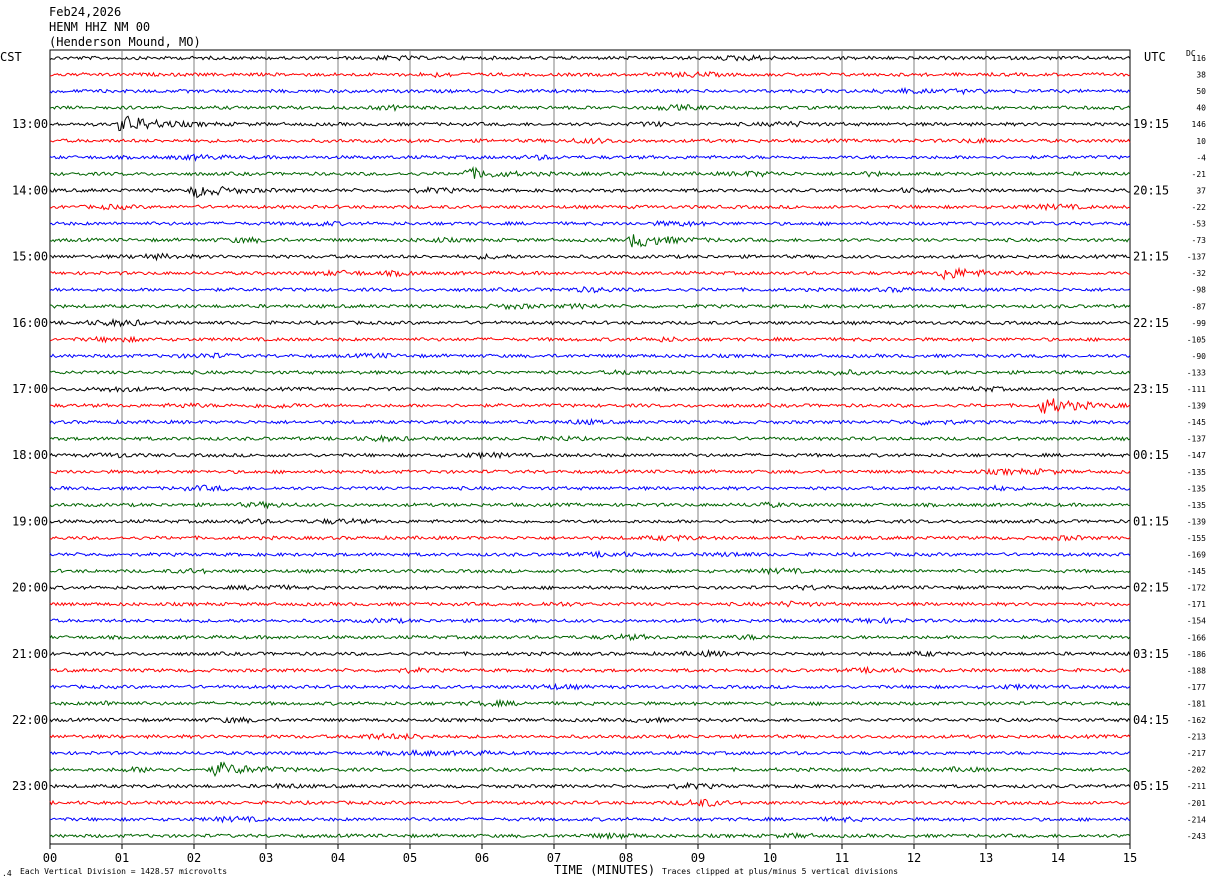  Describe the element at coordinates (1058, 858) in the screenshot. I see `x-tick-label: 14` at that location.